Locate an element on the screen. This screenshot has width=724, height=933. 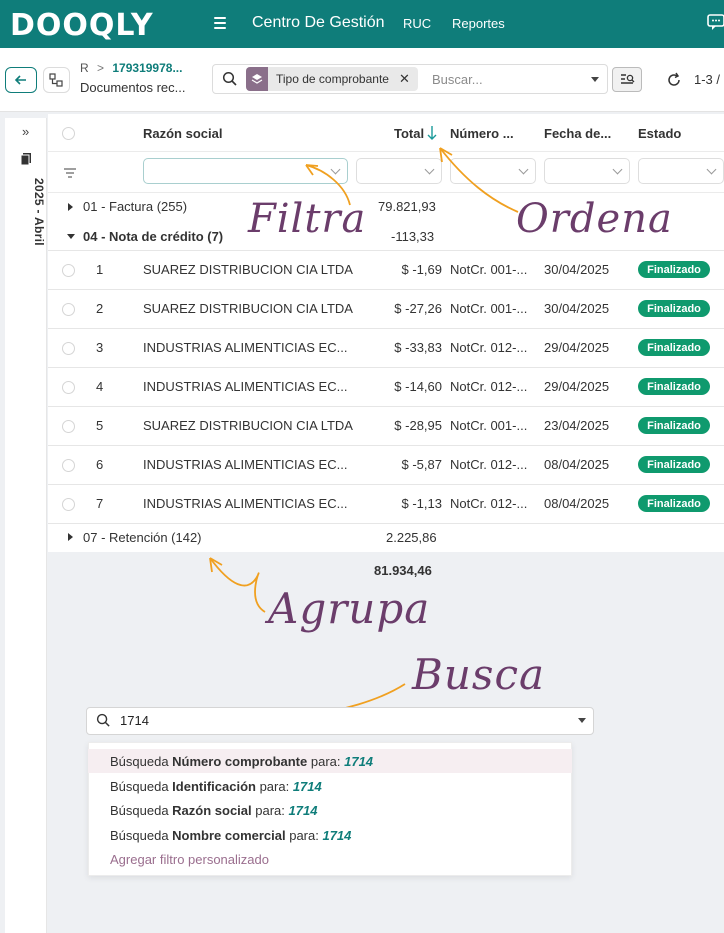
suggestion-field: Número comprobante is located at coordinates (240, 761).